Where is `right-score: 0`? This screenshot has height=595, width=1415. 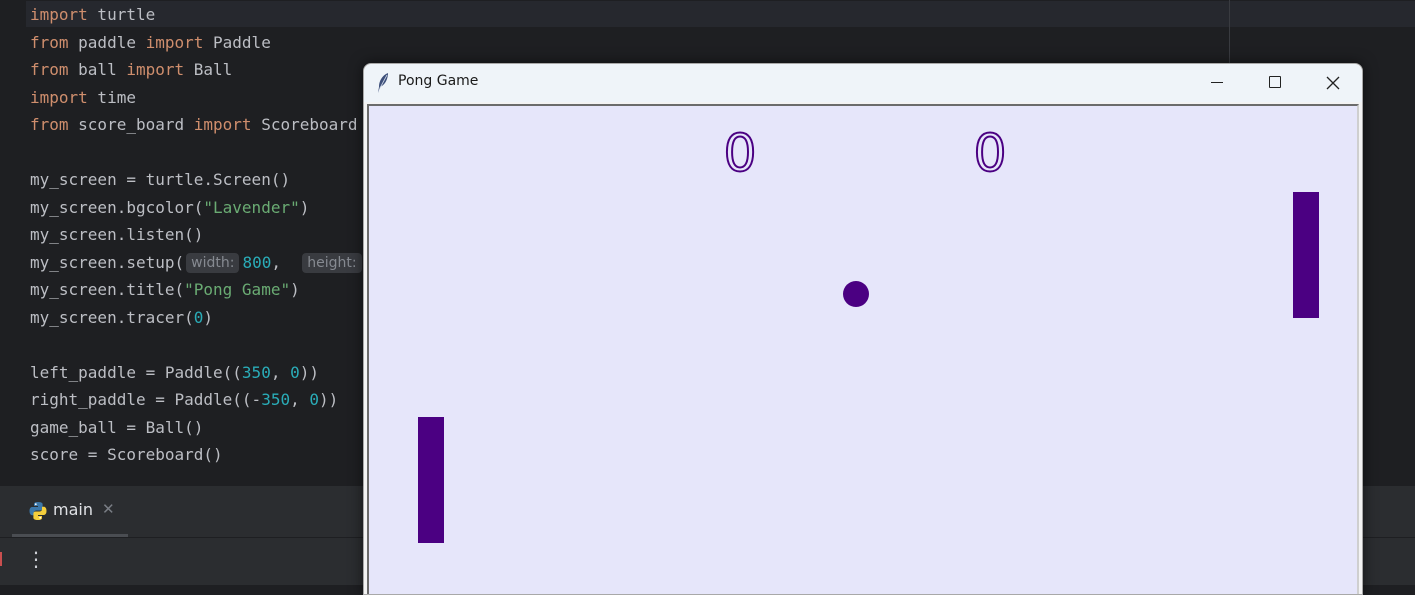 right-score: 0 is located at coordinates (989, 154).